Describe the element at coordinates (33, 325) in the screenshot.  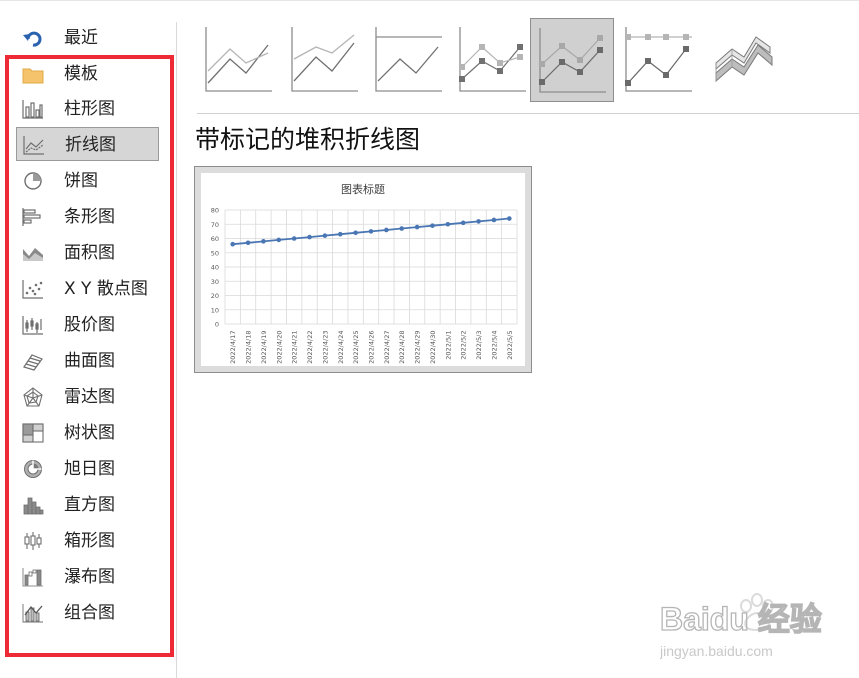
I see `stock-chart-icon` at that location.